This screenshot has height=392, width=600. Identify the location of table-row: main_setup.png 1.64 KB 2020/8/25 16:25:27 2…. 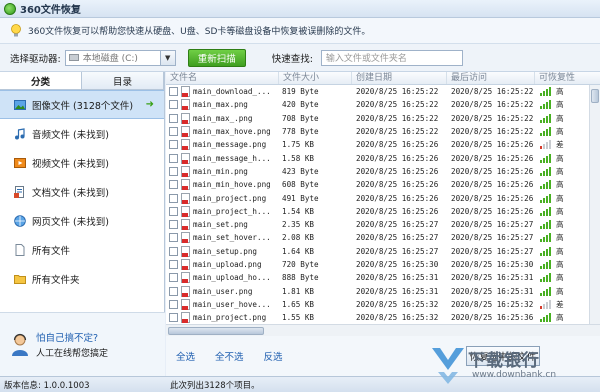
(383, 251).